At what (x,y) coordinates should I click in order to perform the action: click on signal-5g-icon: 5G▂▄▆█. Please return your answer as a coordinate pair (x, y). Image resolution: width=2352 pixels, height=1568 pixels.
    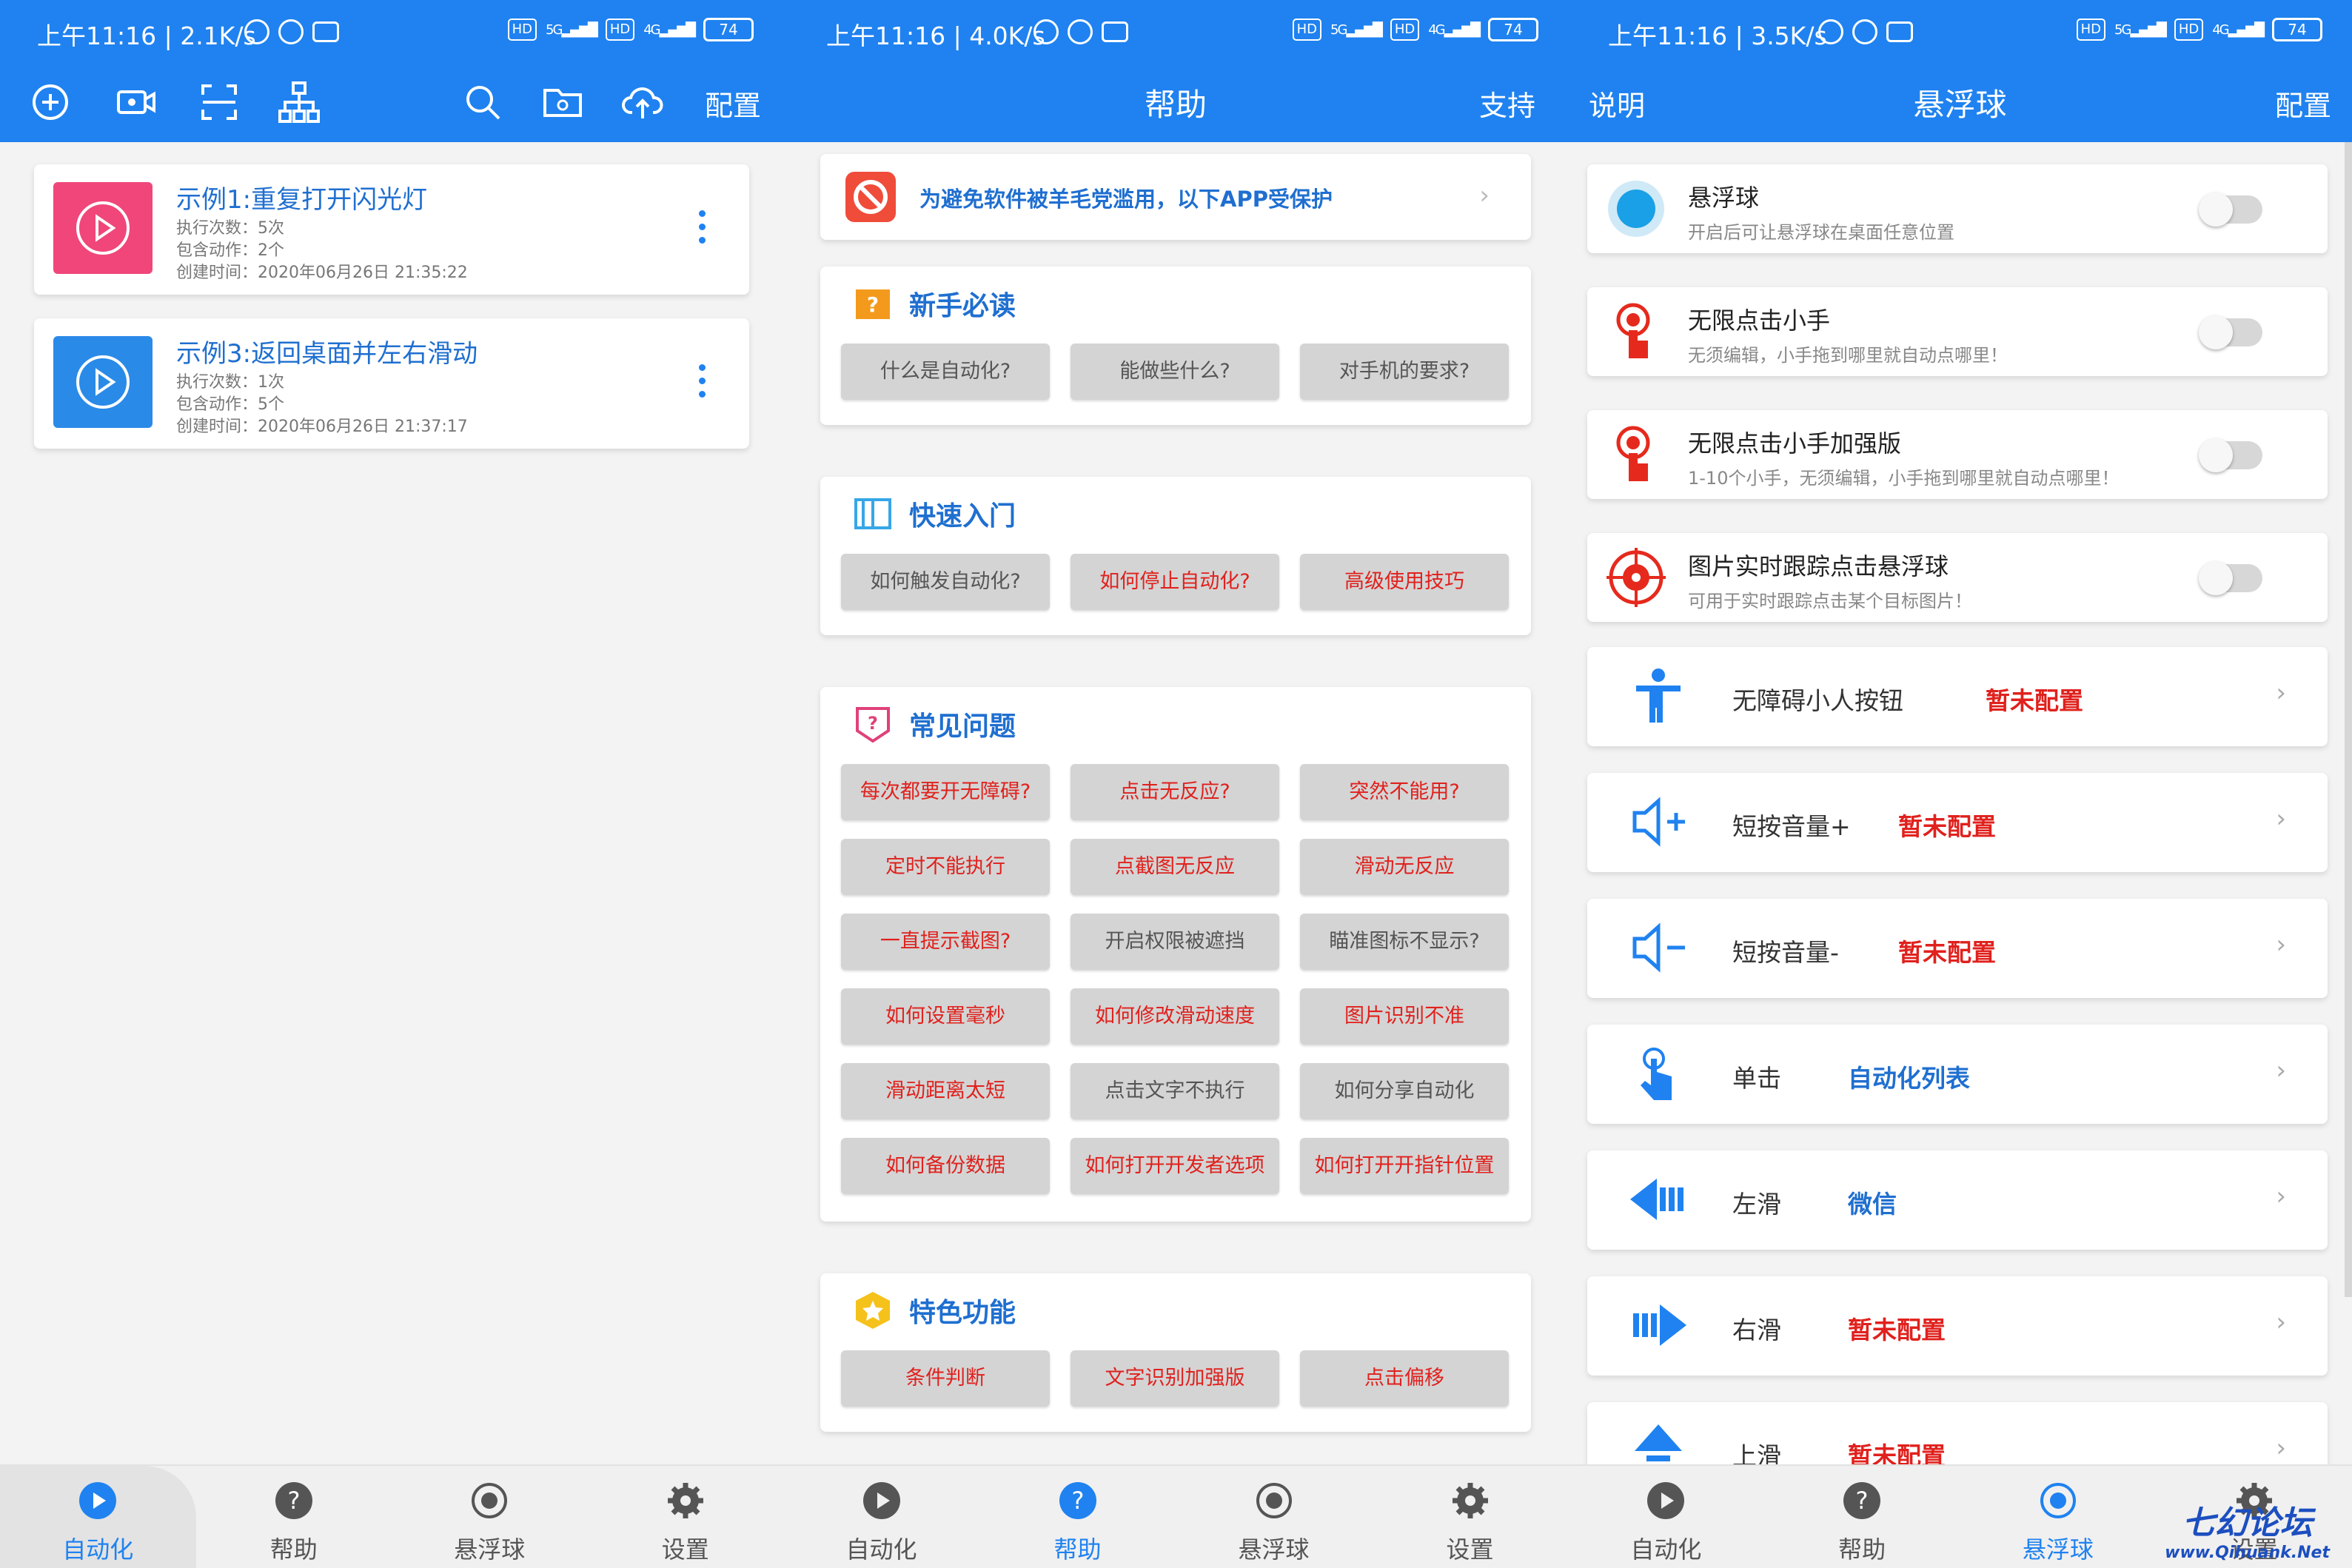
    Looking at the image, I should click on (1356, 29).